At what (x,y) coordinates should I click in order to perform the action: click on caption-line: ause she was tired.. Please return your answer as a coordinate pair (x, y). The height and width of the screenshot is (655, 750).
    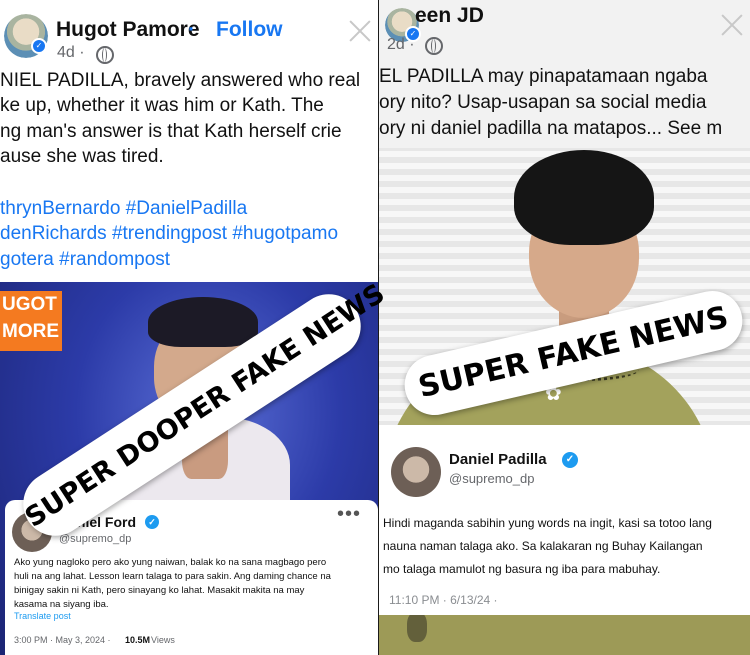
    Looking at the image, I should click on (82, 156).